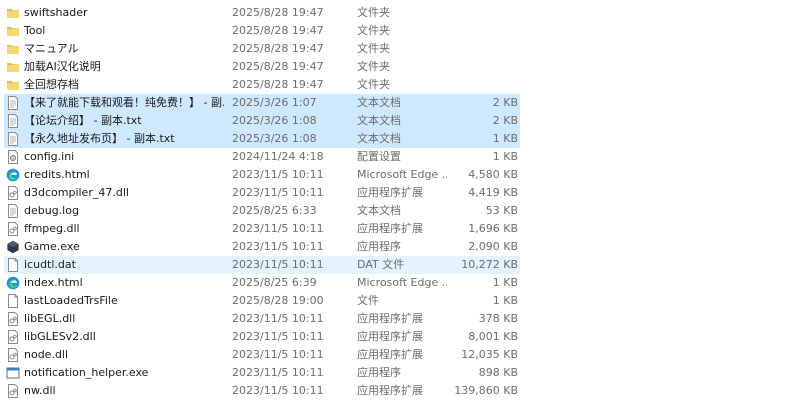  Describe the element at coordinates (52, 246) in the screenshot. I see `file-name: Game.exe` at that location.